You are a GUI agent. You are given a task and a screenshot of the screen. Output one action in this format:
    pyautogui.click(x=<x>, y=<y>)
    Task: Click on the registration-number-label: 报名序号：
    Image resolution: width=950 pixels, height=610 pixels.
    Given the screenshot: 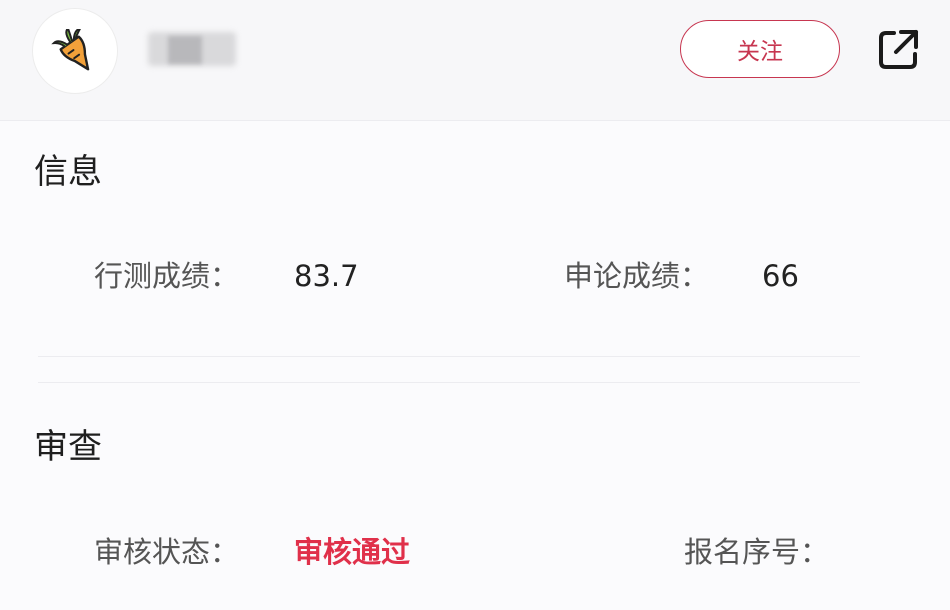 What is the action you would take?
    pyautogui.click(x=757, y=552)
    